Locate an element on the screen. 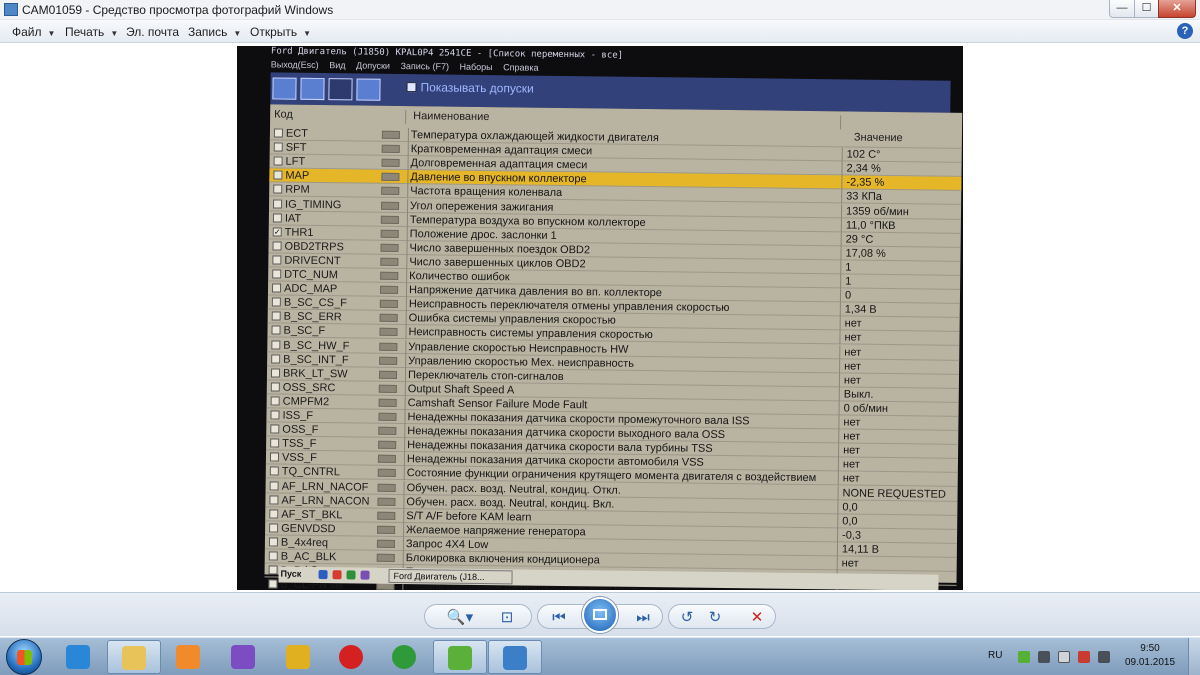  row-checkbox: ✓ is located at coordinates (277, 232).